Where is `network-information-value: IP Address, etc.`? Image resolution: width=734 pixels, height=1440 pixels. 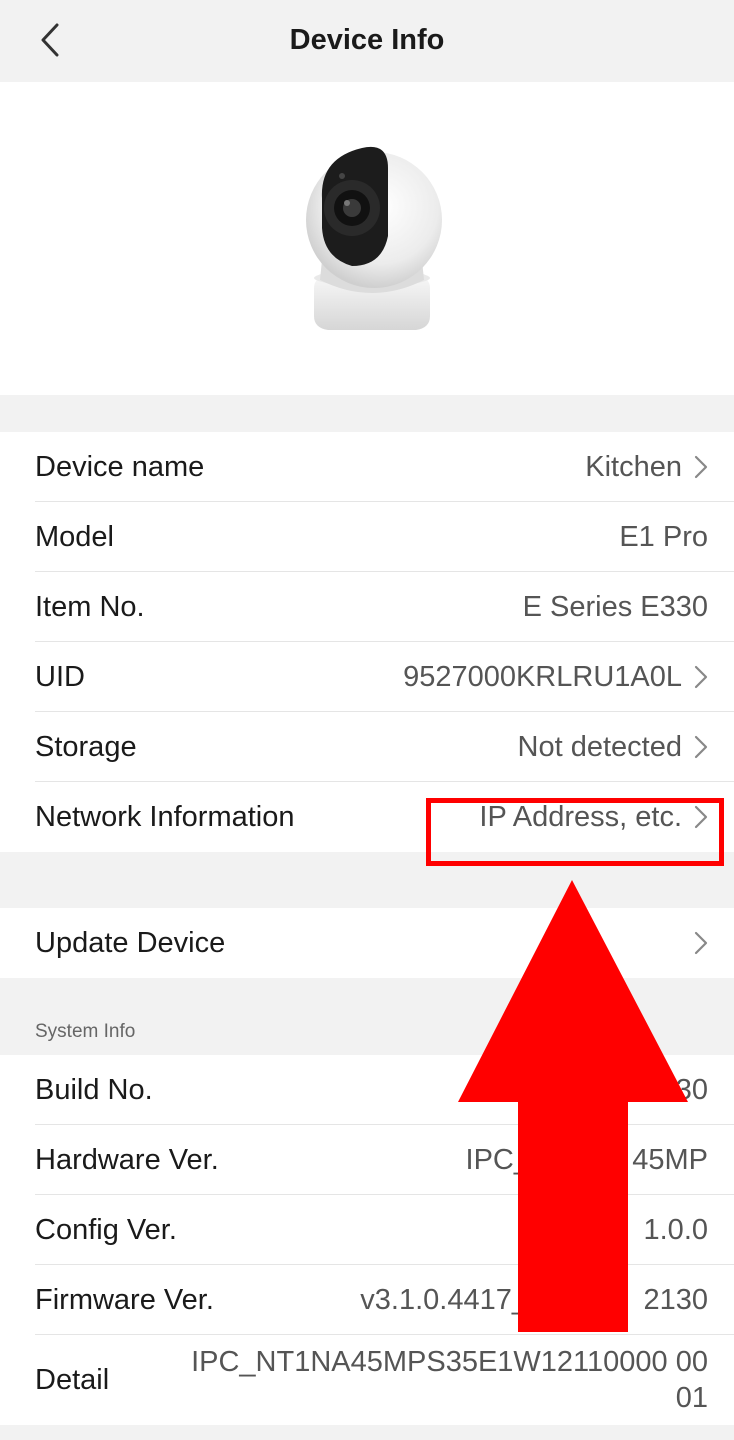 network-information-value: IP Address, etc. is located at coordinates (580, 816).